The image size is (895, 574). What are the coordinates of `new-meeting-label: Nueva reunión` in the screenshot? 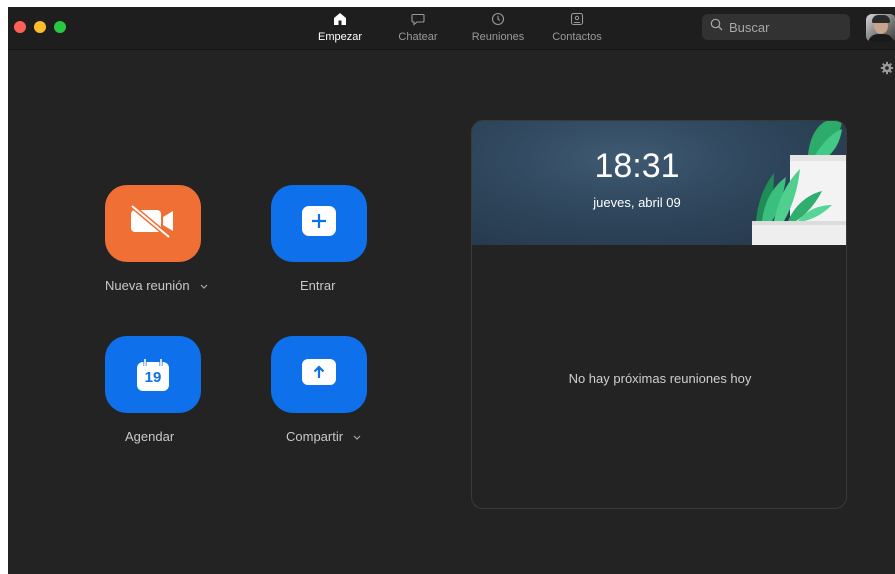 It's located at (156, 285).